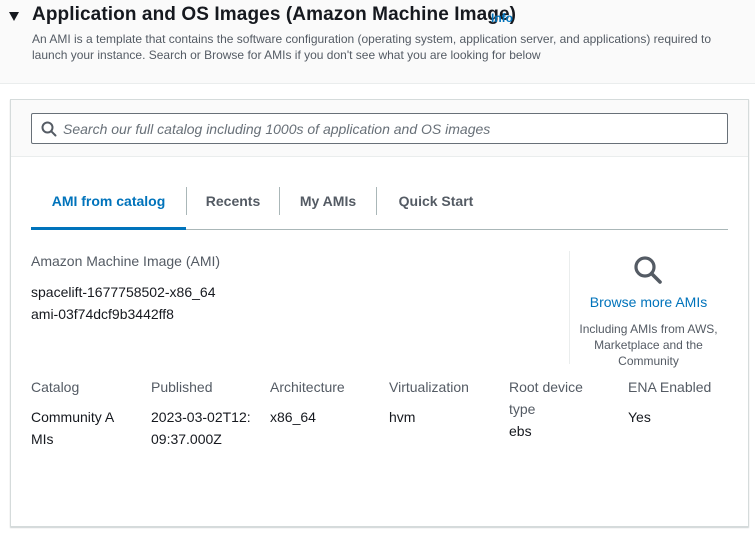  I want to click on detail-ena-enabled: ENA Enabled Yes, so click(684, 402).